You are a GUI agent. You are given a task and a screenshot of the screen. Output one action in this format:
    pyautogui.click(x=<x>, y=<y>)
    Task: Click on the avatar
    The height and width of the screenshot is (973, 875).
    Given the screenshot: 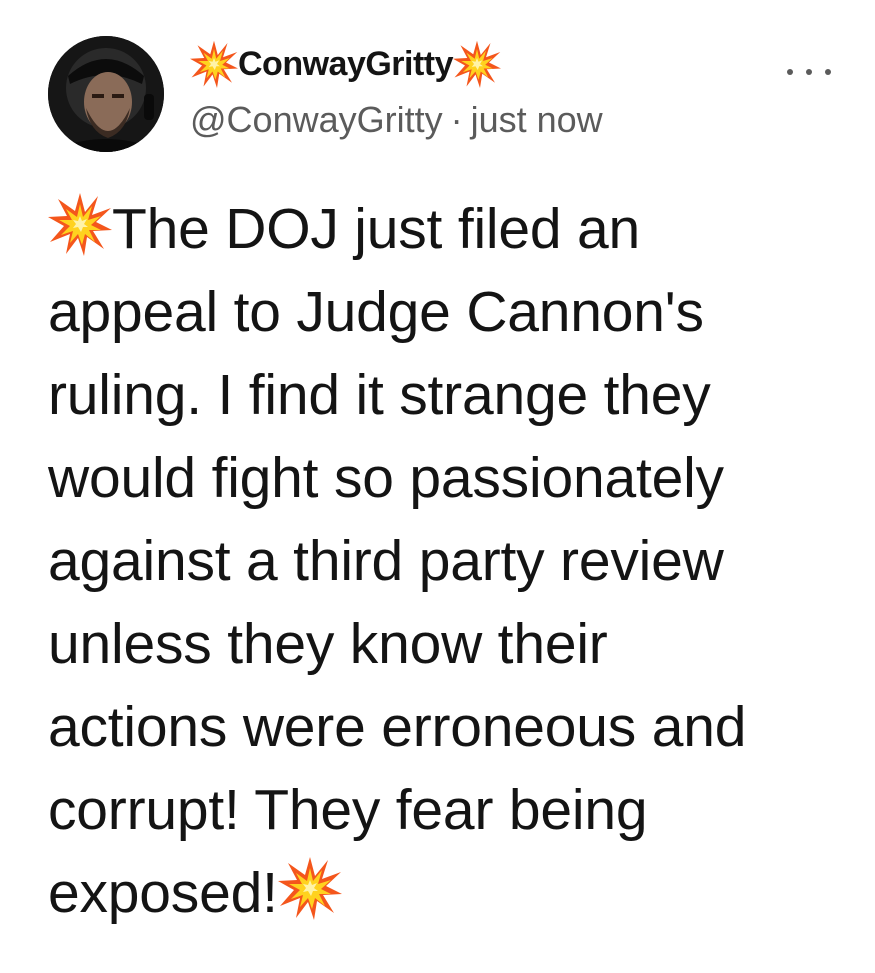 What is the action you would take?
    pyautogui.click(x=106, y=94)
    